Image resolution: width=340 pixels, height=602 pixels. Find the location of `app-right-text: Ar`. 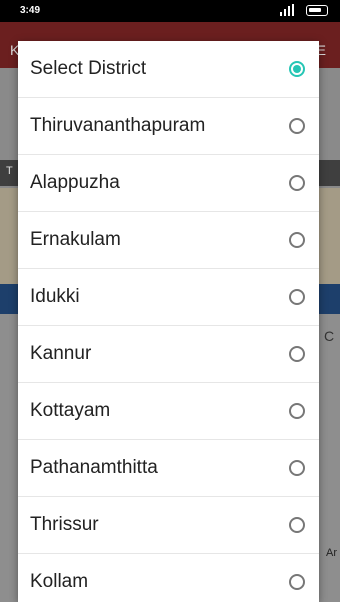

app-right-text: Ar is located at coordinates (331, 553).